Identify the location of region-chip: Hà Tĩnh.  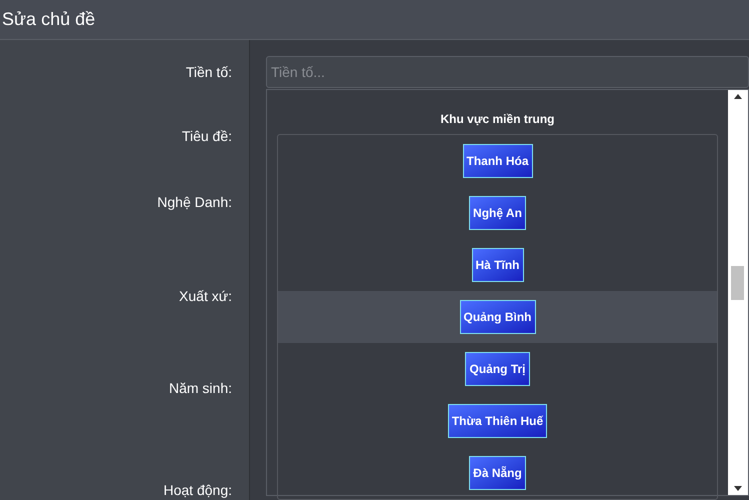
(498, 265).